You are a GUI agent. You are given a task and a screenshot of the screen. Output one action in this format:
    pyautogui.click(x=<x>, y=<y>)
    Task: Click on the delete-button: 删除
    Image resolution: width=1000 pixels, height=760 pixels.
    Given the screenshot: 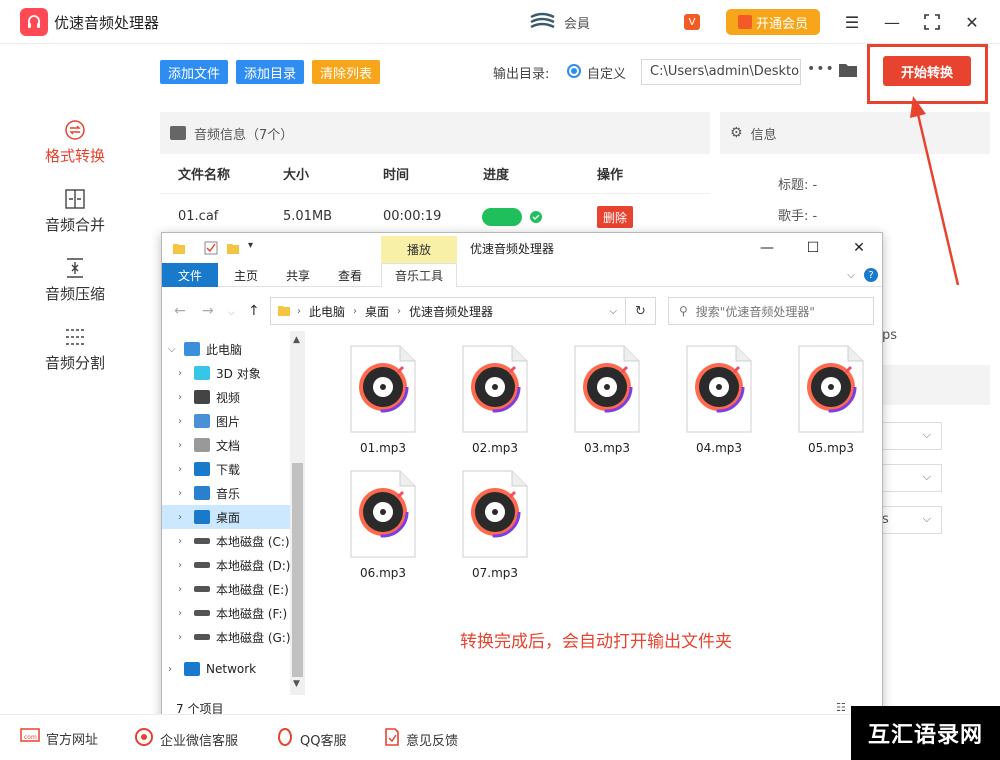 What is the action you would take?
    pyautogui.click(x=615, y=217)
    